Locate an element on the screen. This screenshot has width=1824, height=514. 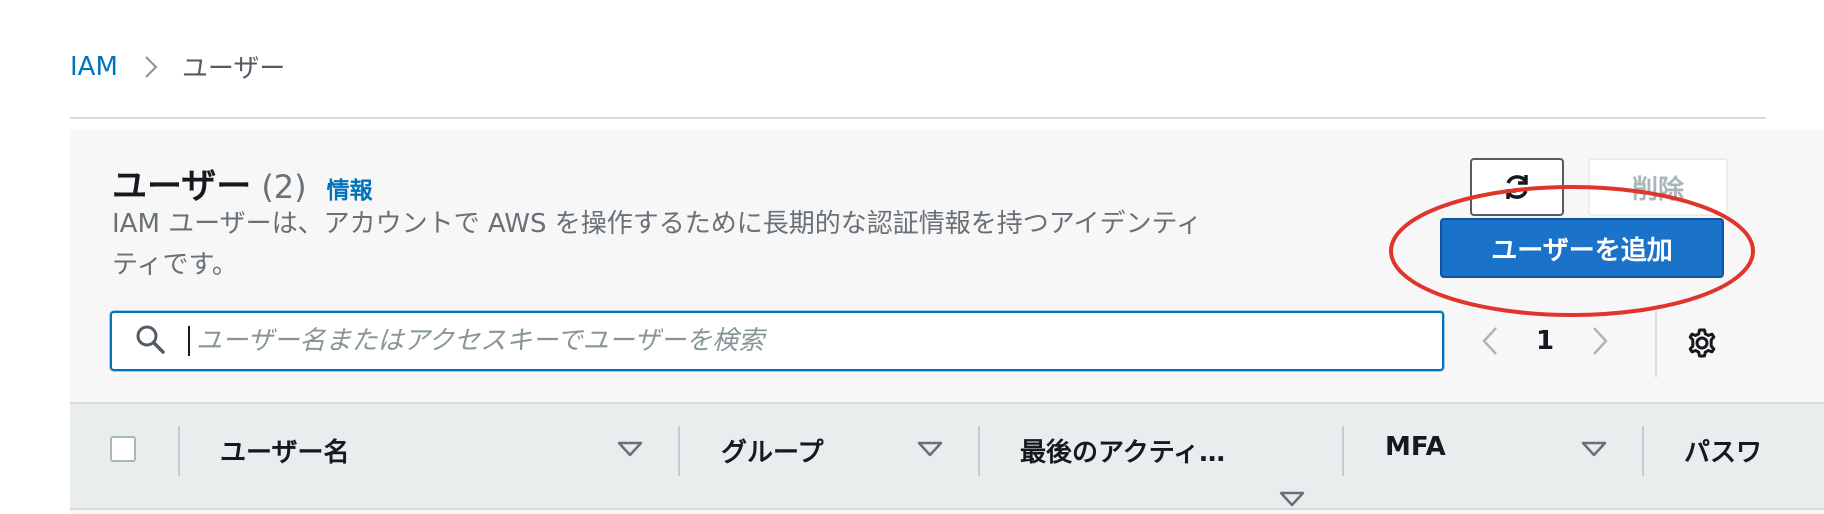
settings-button is located at coordinates (1702, 343).